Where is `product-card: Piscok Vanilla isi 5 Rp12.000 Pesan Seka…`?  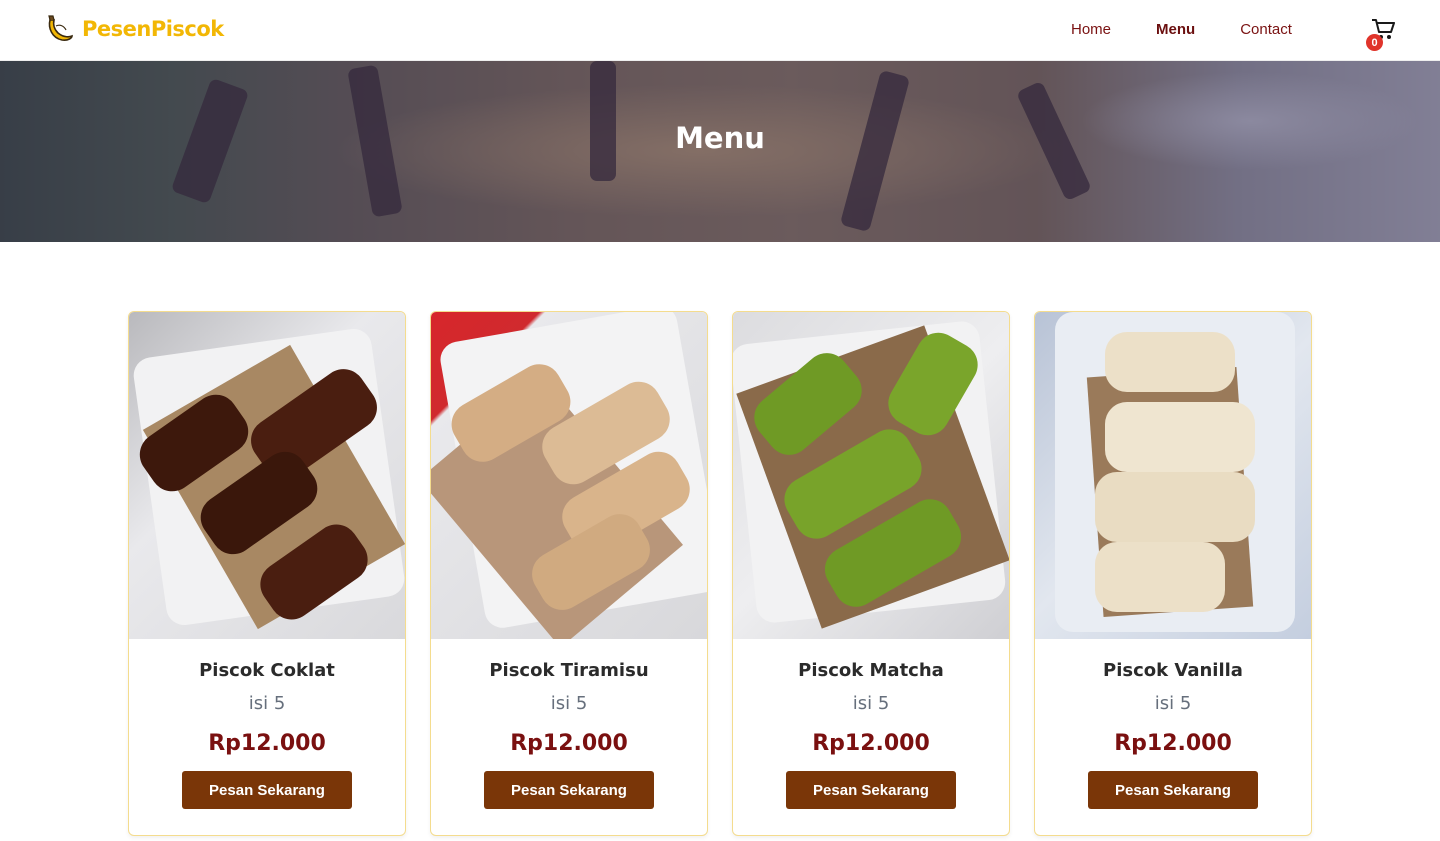
product-card: Piscok Vanilla isi 5 Rp12.000 Pesan Seka… is located at coordinates (1173, 573).